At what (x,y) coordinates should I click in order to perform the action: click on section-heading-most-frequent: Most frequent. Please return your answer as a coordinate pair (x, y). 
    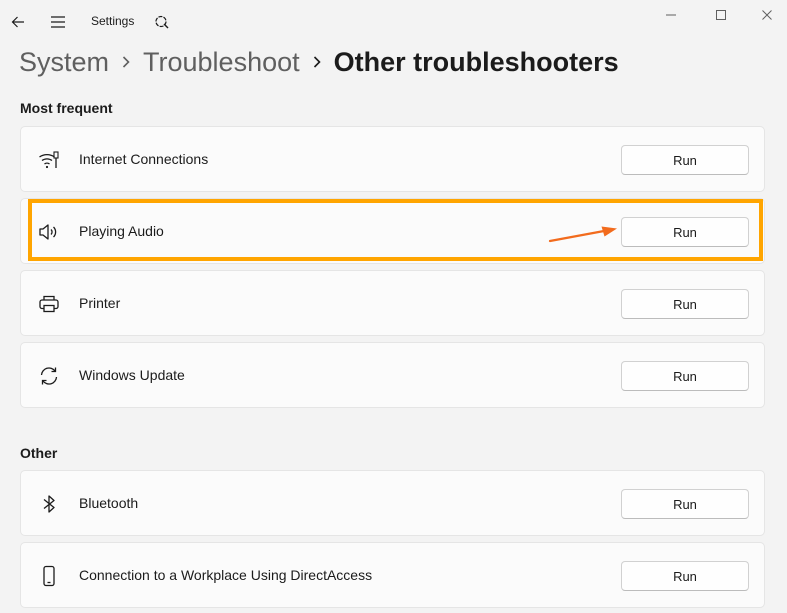
    Looking at the image, I should click on (66, 108).